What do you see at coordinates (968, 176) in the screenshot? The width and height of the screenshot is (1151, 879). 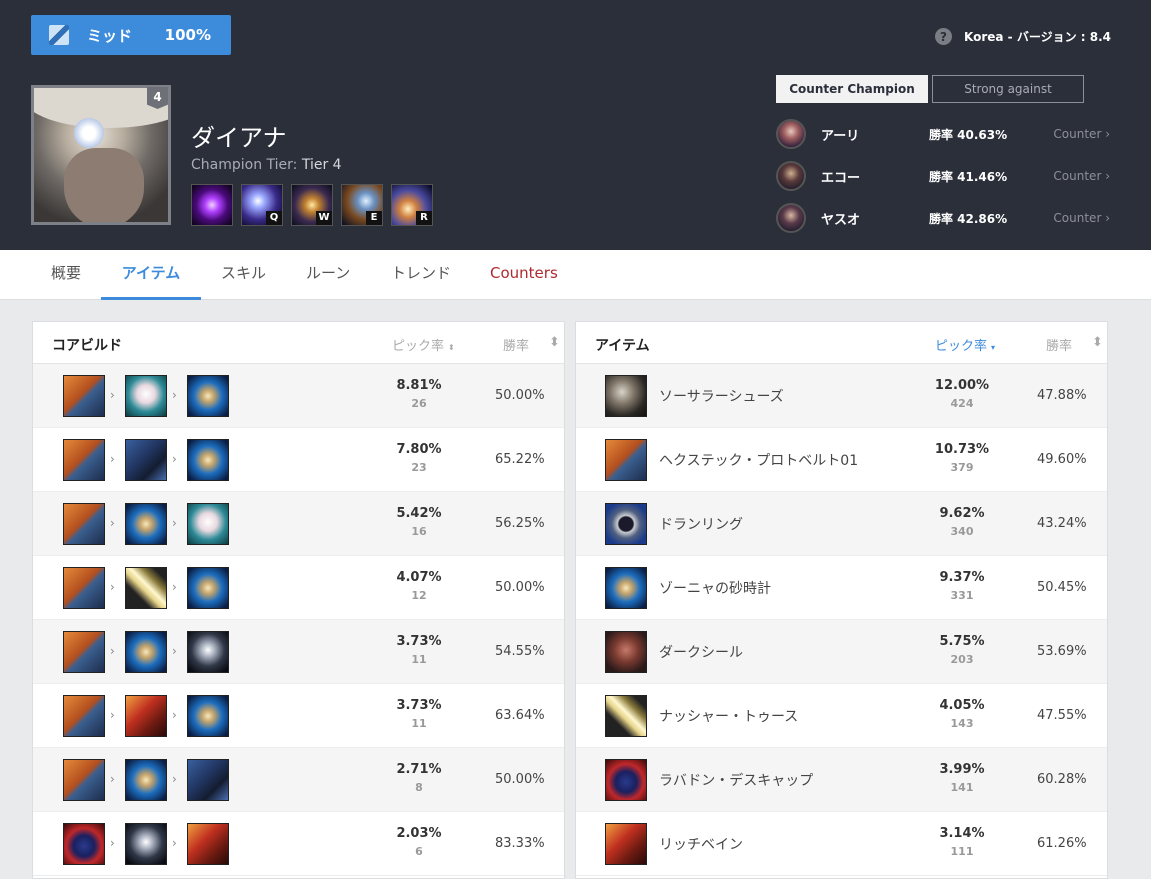 I see `counter-winrate: 勝率 41.46%` at bounding box center [968, 176].